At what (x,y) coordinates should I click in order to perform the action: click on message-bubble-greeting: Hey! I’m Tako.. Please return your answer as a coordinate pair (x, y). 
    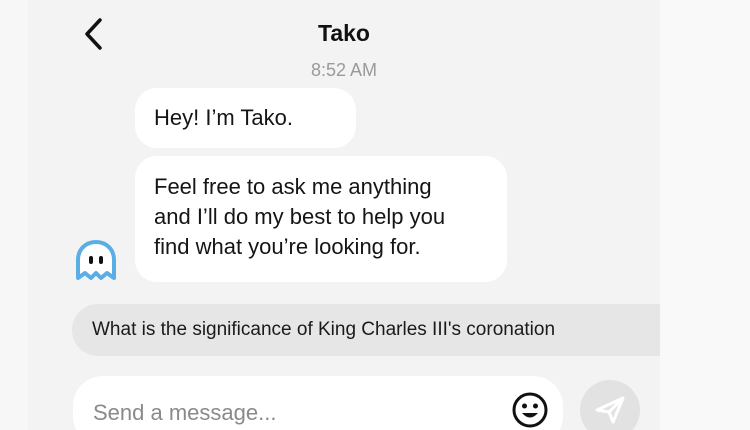
    Looking at the image, I should click on (245, 118).